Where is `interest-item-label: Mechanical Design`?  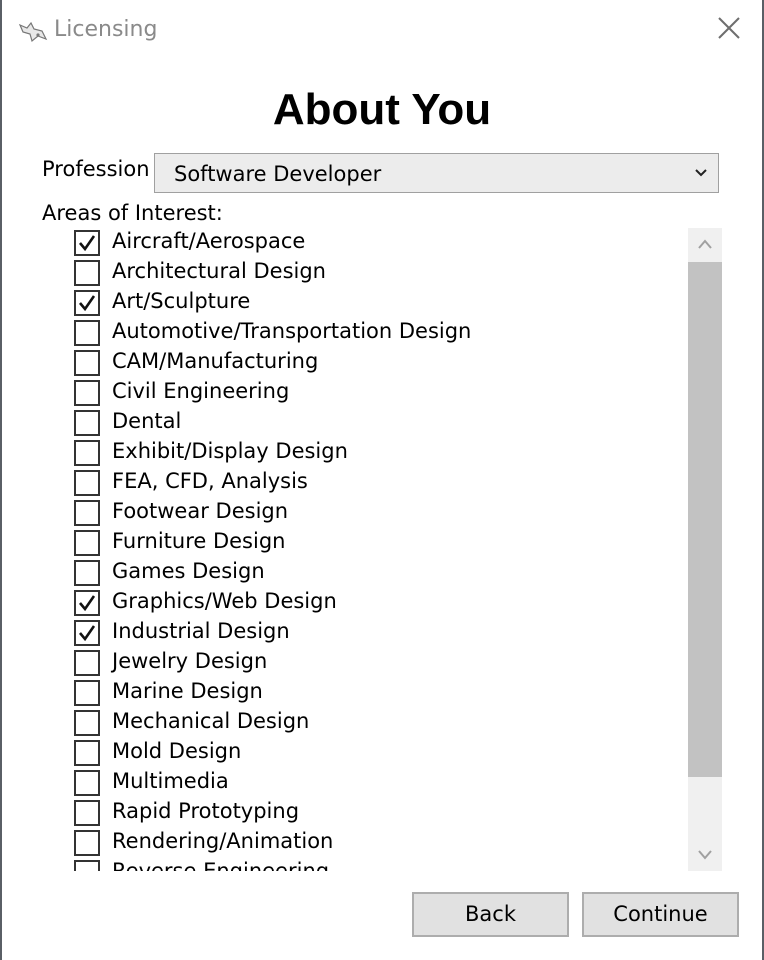
interest-item-label: Mechanical Design is located at coordinates (211, 721).